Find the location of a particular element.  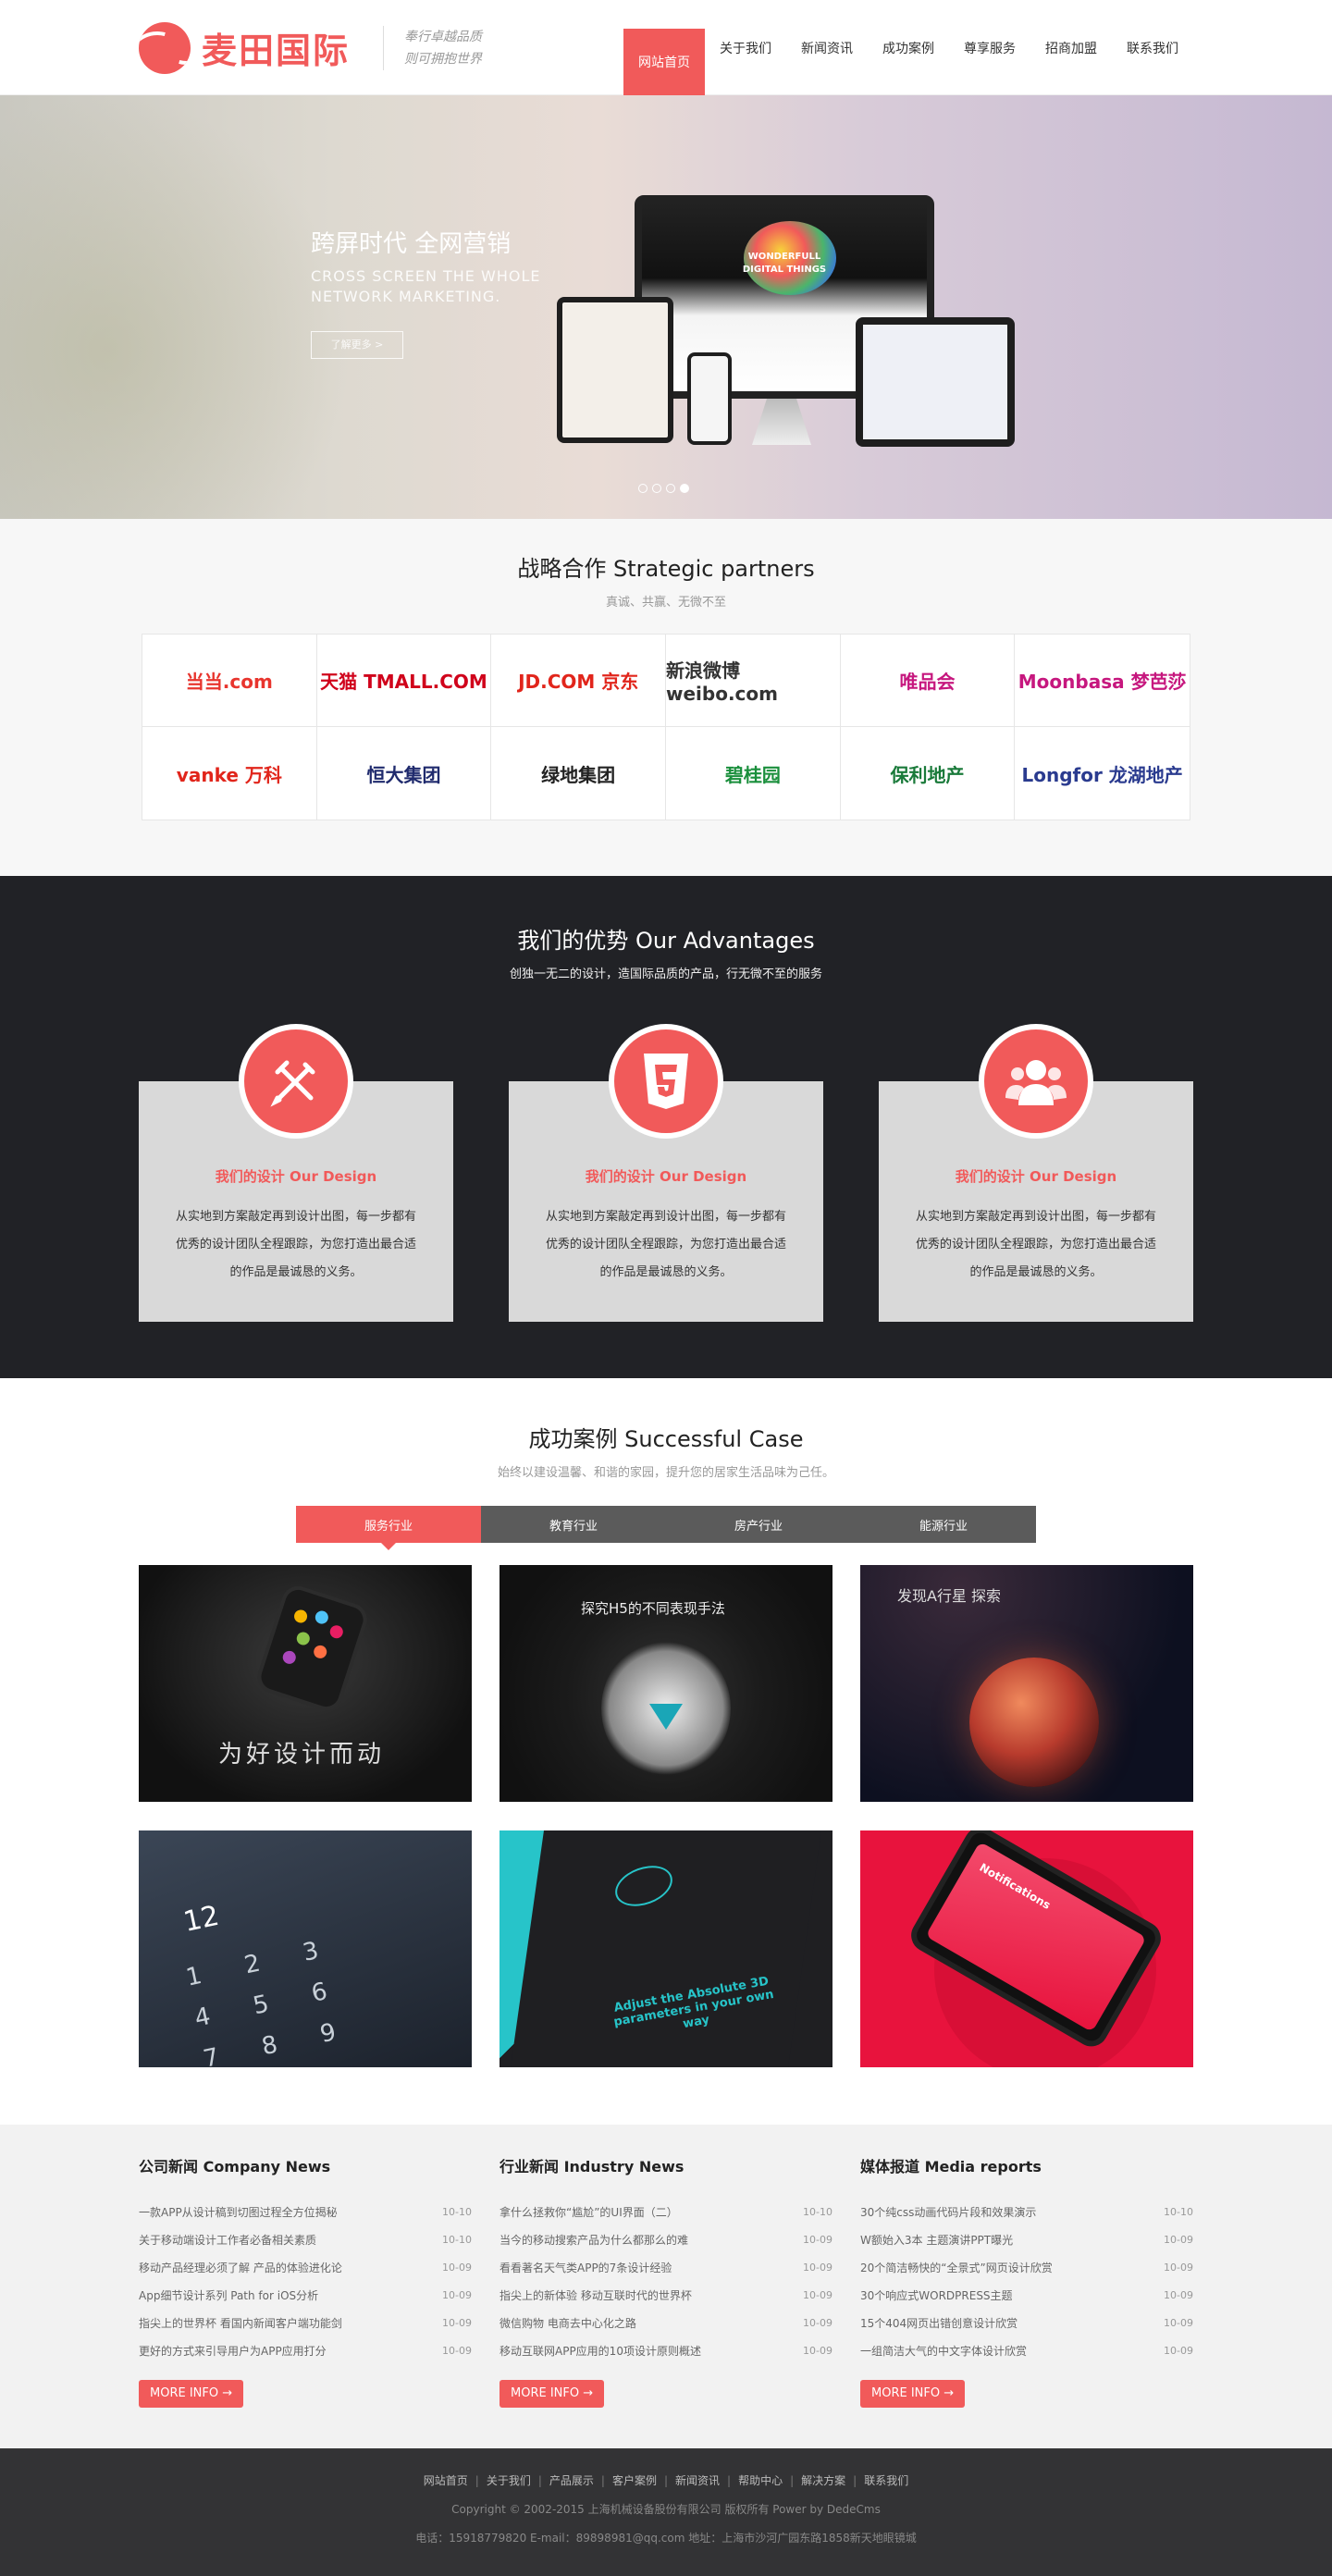

news-item-title: 指尖上的世界杯 看国内新闻客户端功能剑 is located at coordinates (240, 2323).